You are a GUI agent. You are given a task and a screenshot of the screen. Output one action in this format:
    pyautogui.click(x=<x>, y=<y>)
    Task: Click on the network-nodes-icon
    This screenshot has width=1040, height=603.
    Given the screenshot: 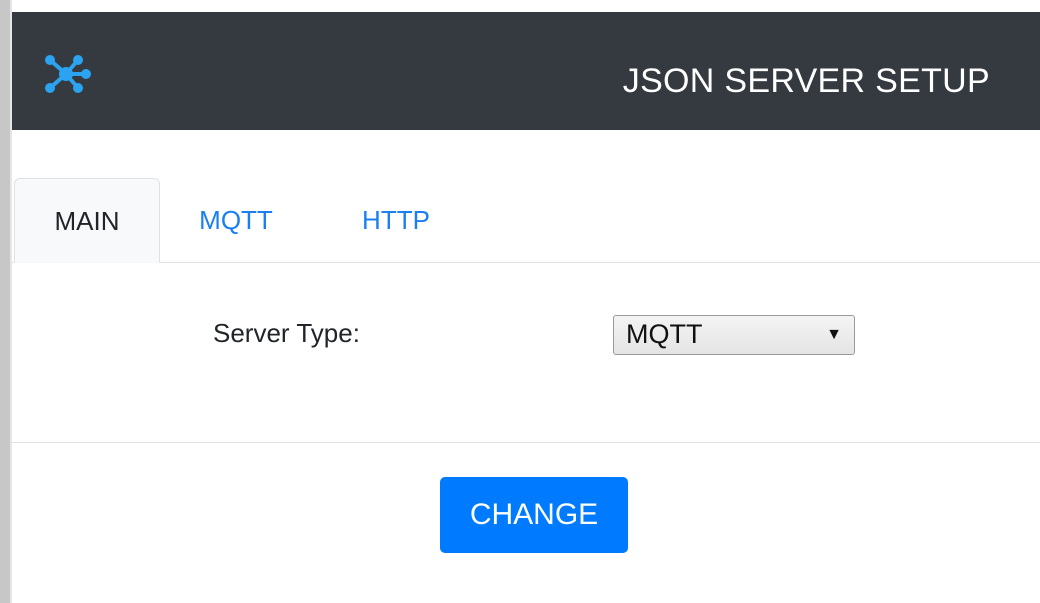 What is the action you would take?
    pyautogui.click(x=66, y=74)
    